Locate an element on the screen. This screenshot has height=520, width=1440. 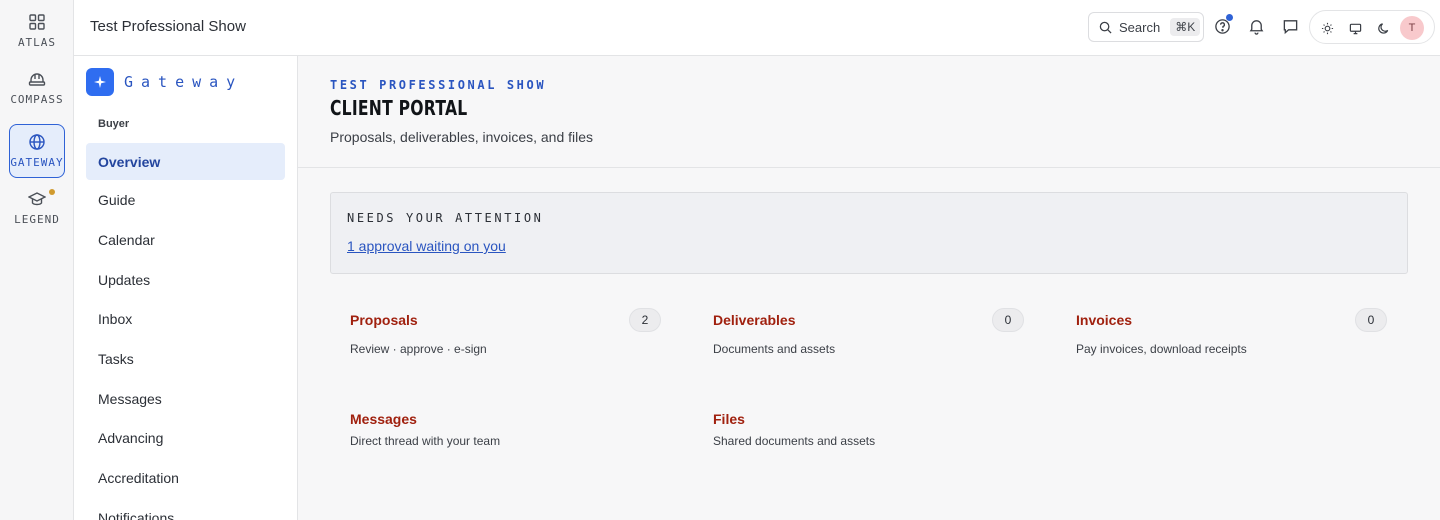
page-title: CLIENT PORTAL is located at coordinates (399, 108).